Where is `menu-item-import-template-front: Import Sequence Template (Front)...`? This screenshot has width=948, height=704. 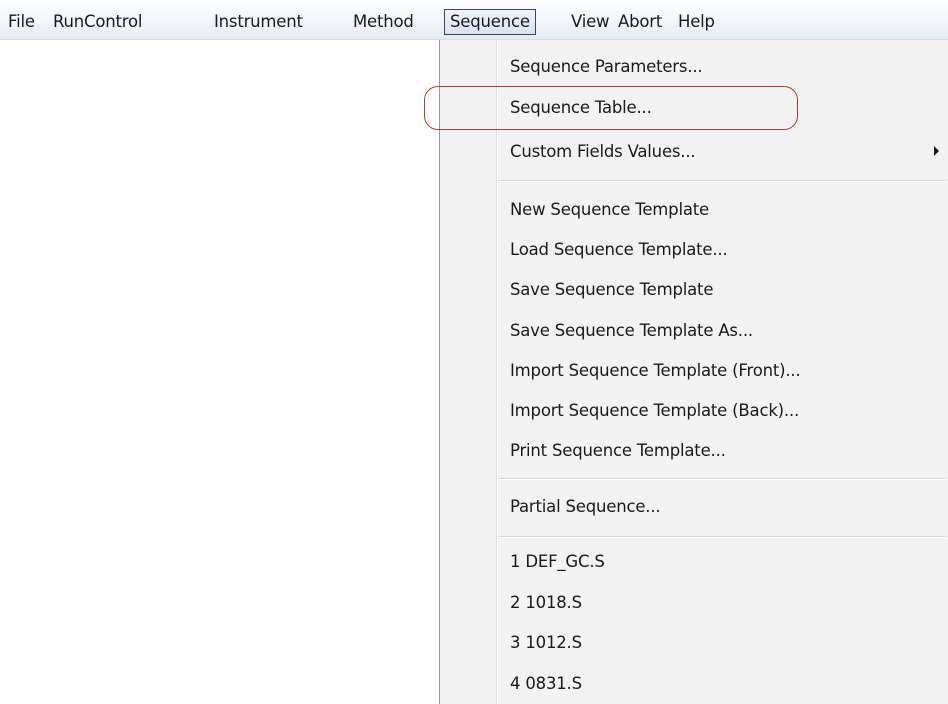 menu-item-import-template-front: Import Sequence Template (Front)... is located at coordinates (655, 371).